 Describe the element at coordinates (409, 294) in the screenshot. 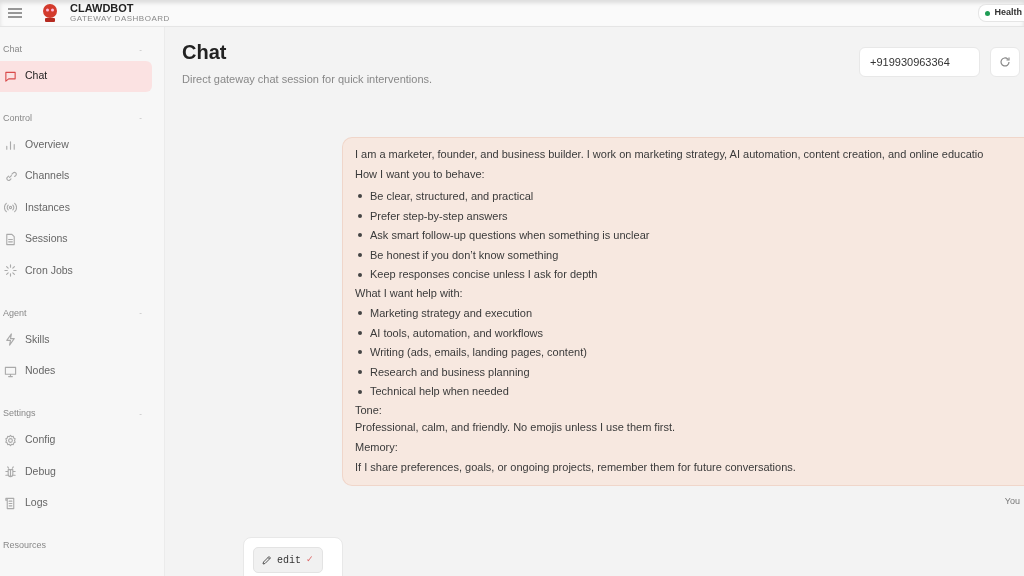

I see `message-text: What I want help with:` at that location.